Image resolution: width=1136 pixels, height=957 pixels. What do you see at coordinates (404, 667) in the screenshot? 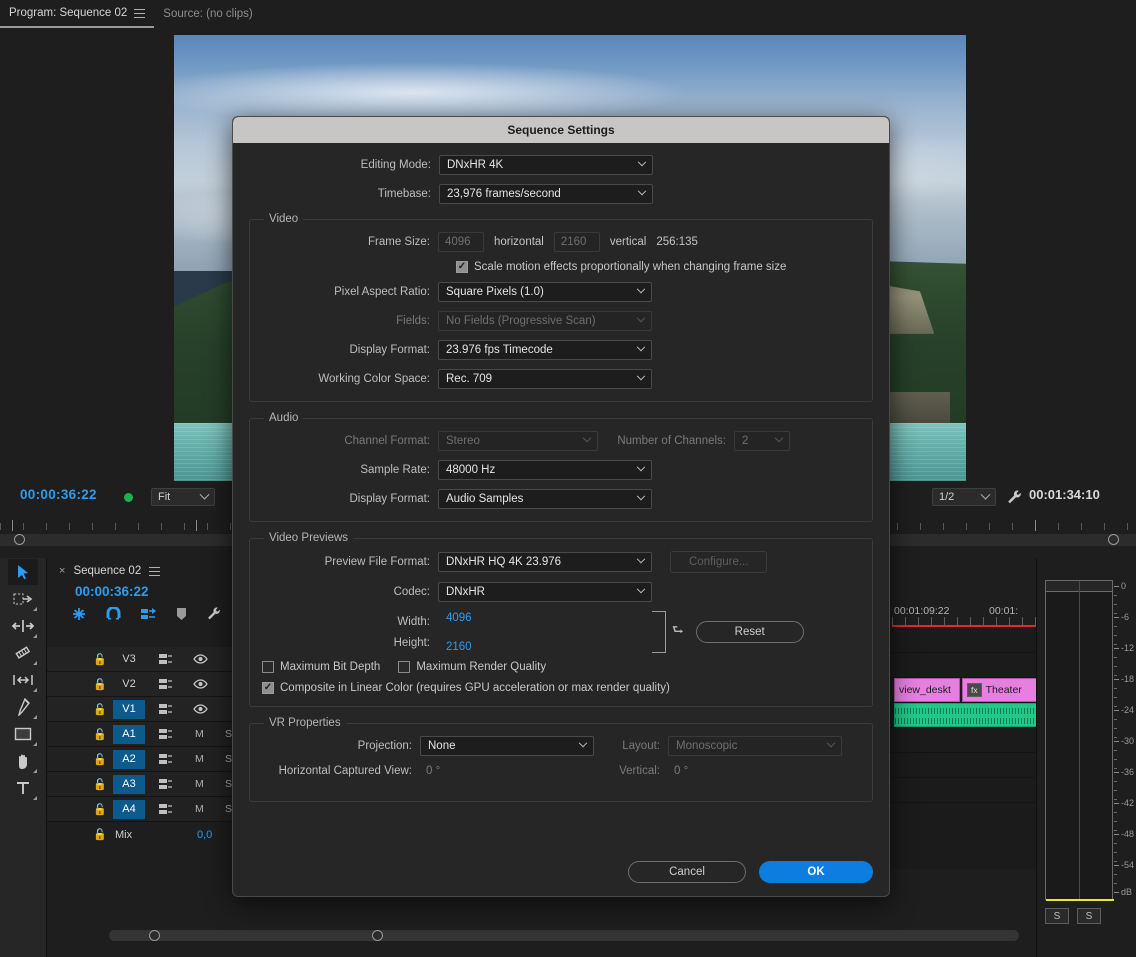
I see `maximum-render-quality-checkbox` at bounding box center [404, 667].